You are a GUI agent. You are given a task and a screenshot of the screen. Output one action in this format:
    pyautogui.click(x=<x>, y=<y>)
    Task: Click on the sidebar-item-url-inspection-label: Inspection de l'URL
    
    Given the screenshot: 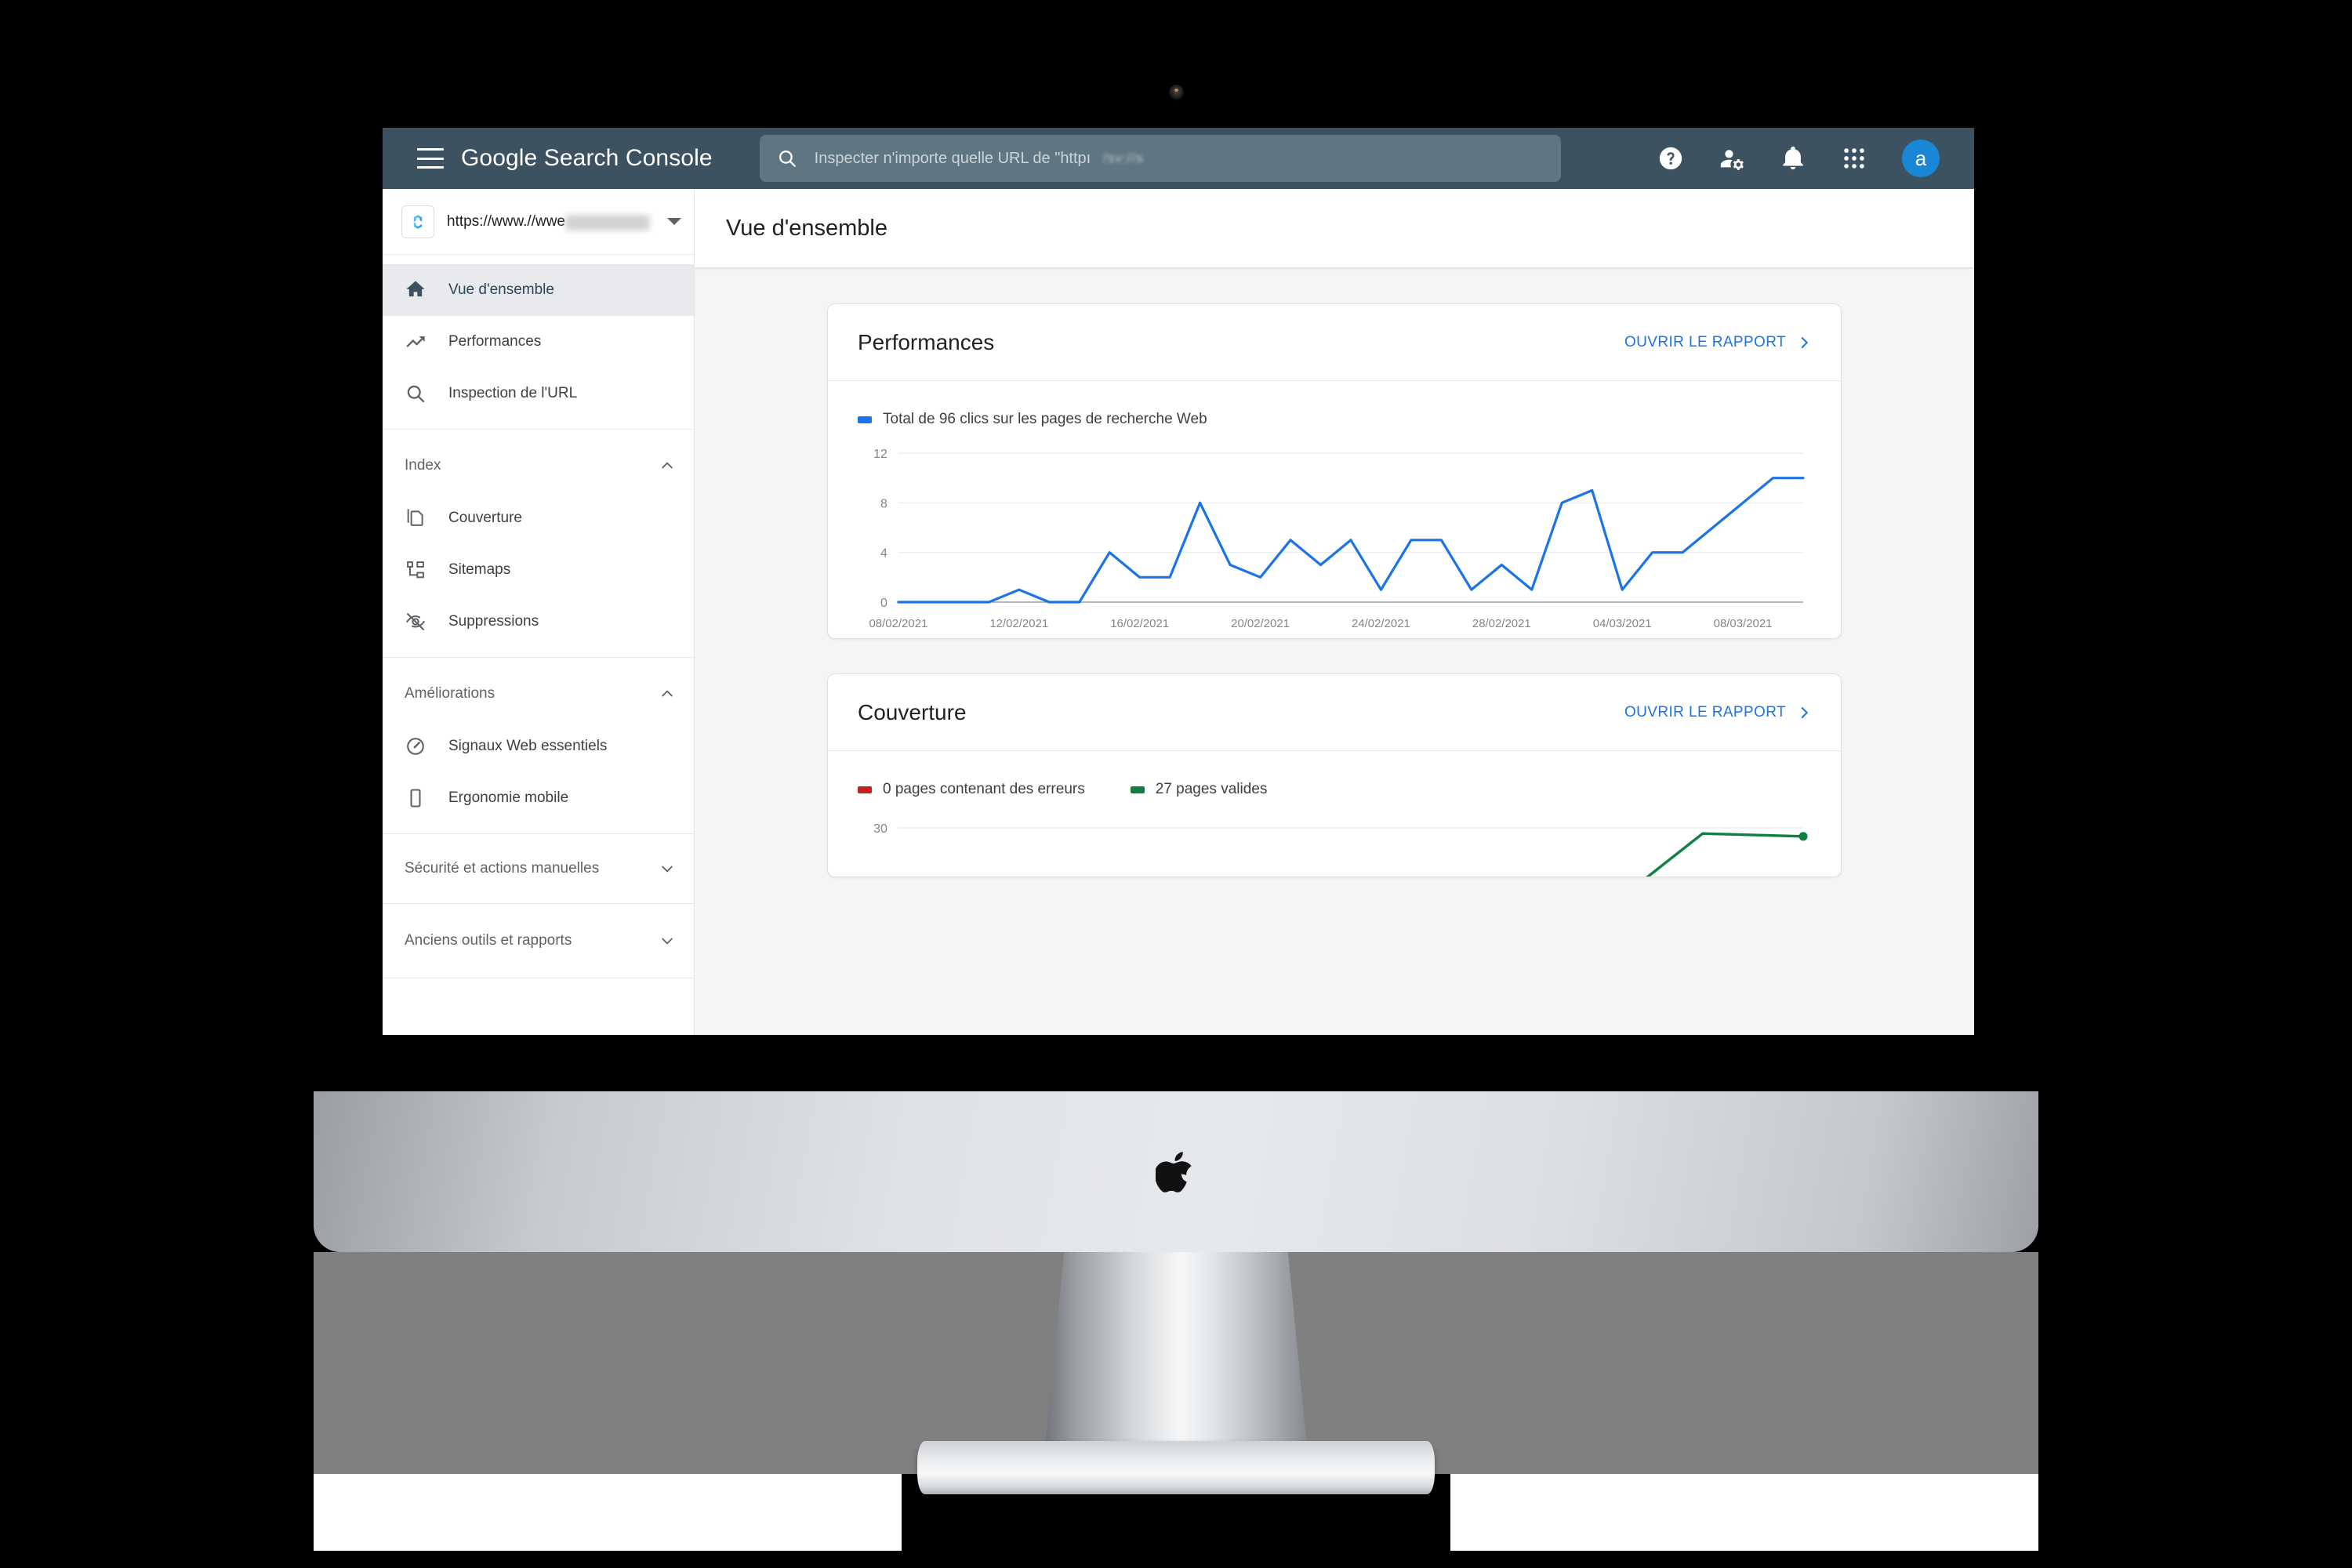 What is the action you would take?
    pyautogui.click(x=513, y=393)
    